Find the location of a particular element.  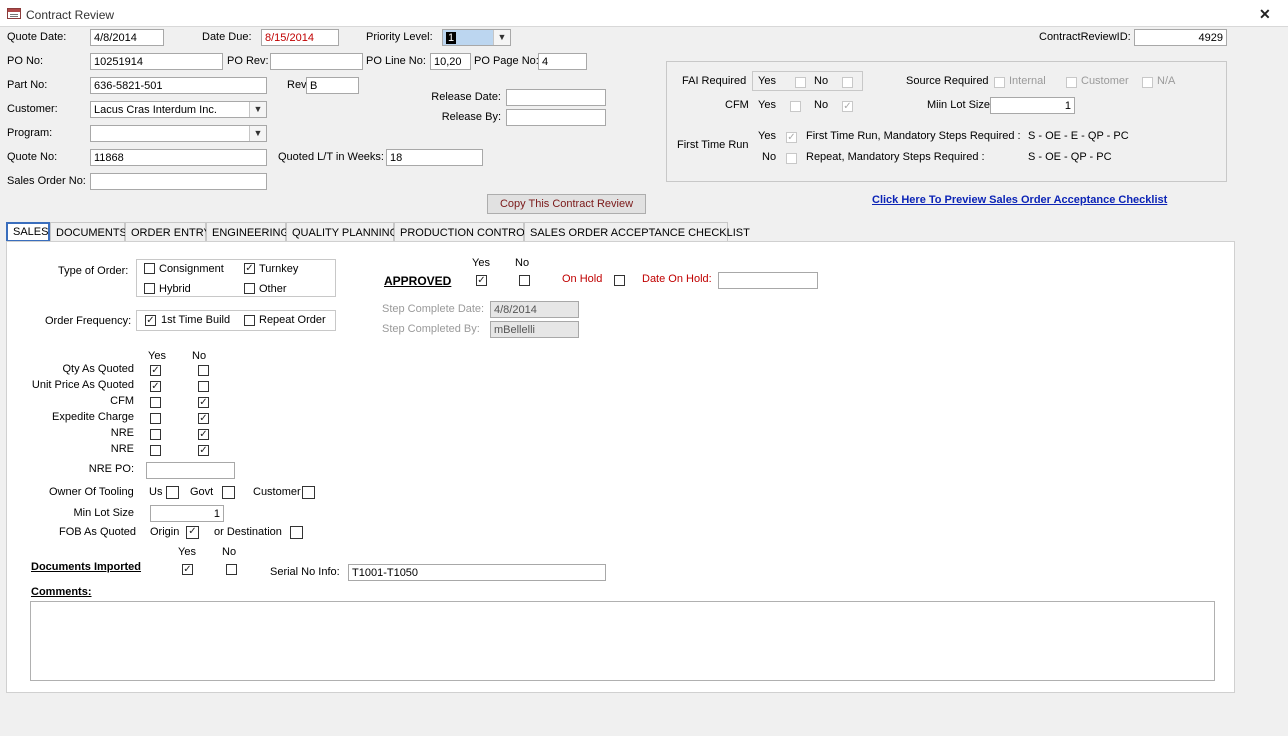

quoted-lt-input: 18 is located at coordinates (434, 157).